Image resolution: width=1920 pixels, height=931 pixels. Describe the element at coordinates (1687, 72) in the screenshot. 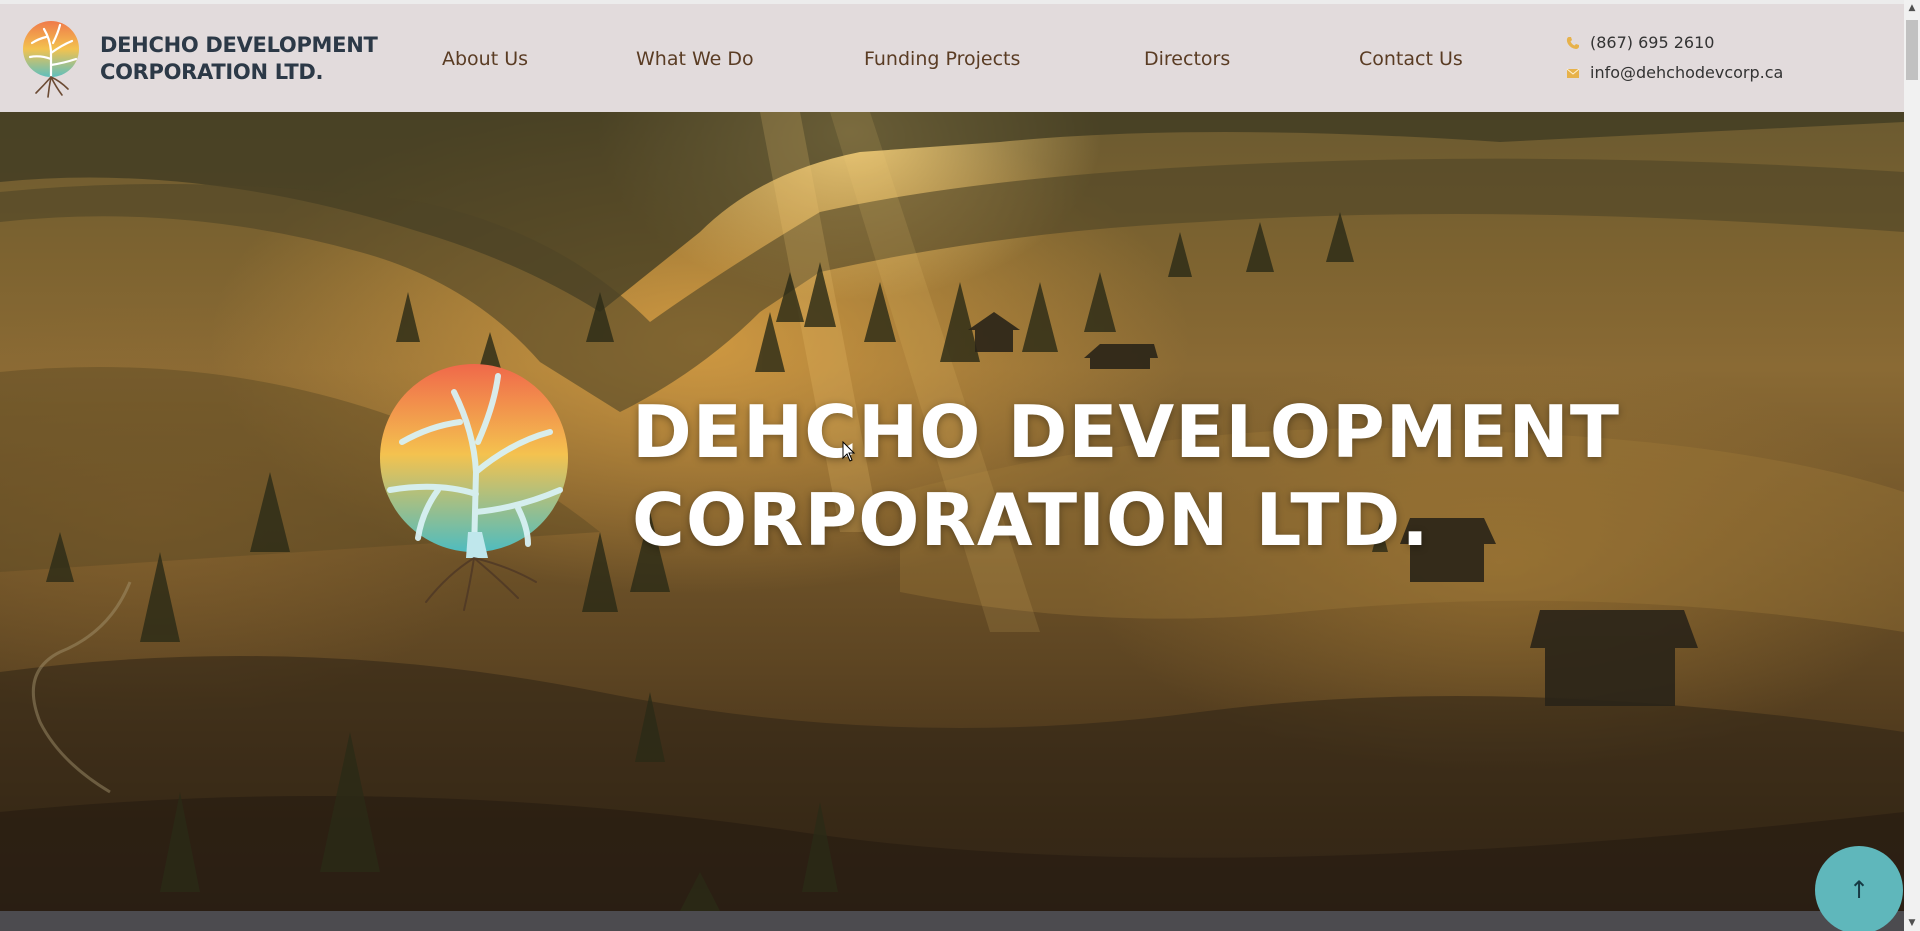

I see `contact-email-text: info@dehchodevcorp.ca` at that location.